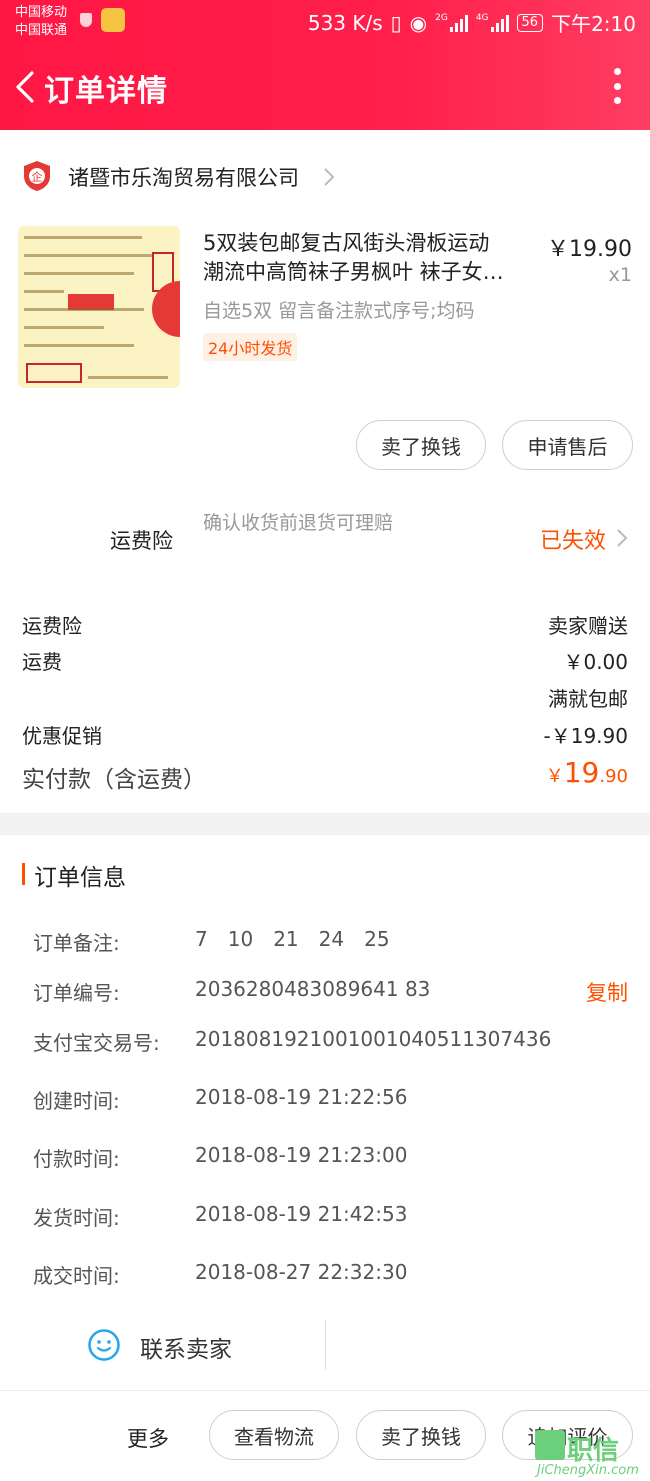 This screenshot has height=1481, width=650. What do you see at coordinates (41, 22) in the screenshot?
I see `carriers: 中国移动 中国联通` at bounding box center [41, 22].